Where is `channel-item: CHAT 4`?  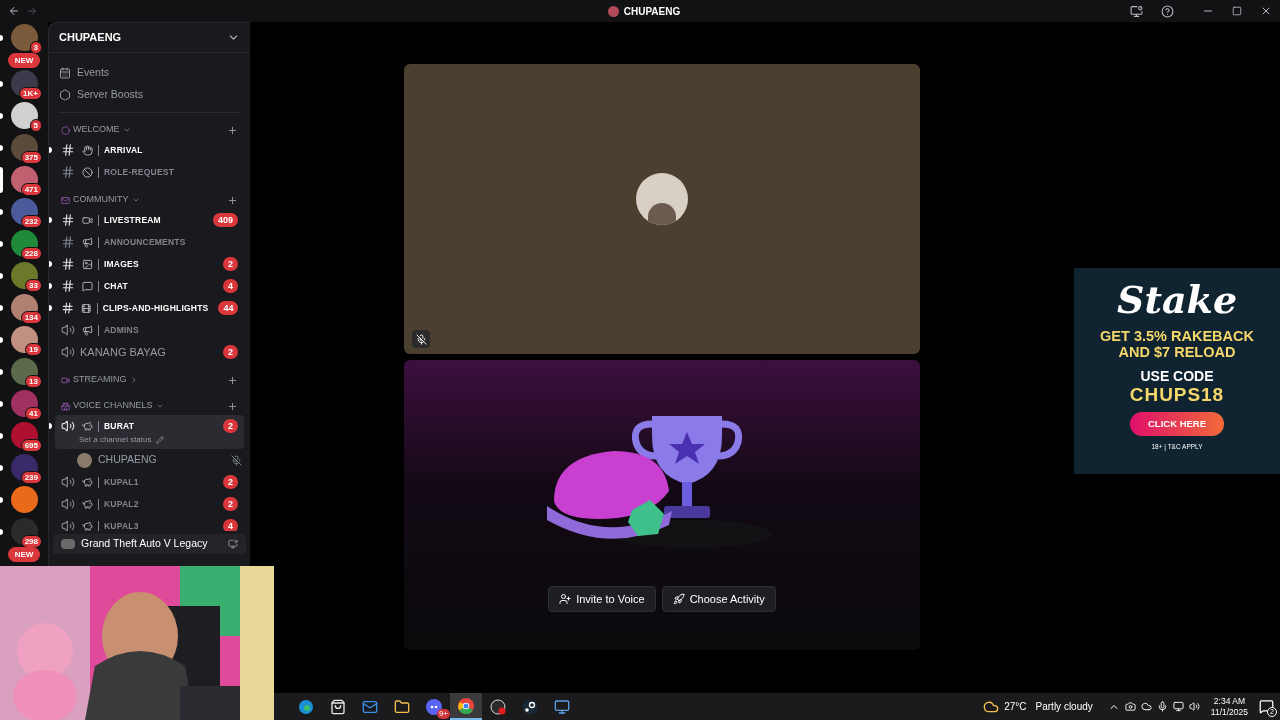
channel-item: CHAT 4 is located at coordinates (149, 286).